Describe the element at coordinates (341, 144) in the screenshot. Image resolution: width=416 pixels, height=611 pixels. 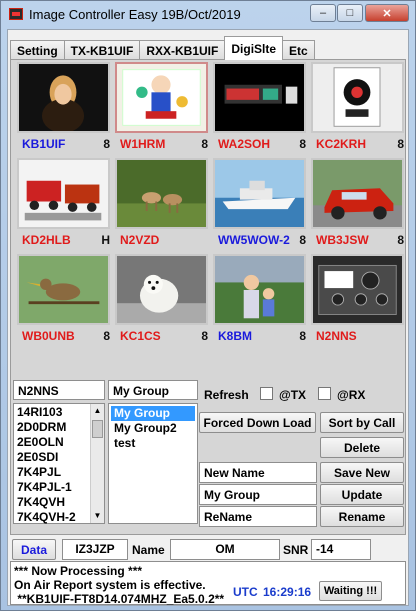
I see `station-callsign: KC2KRH` at that location.